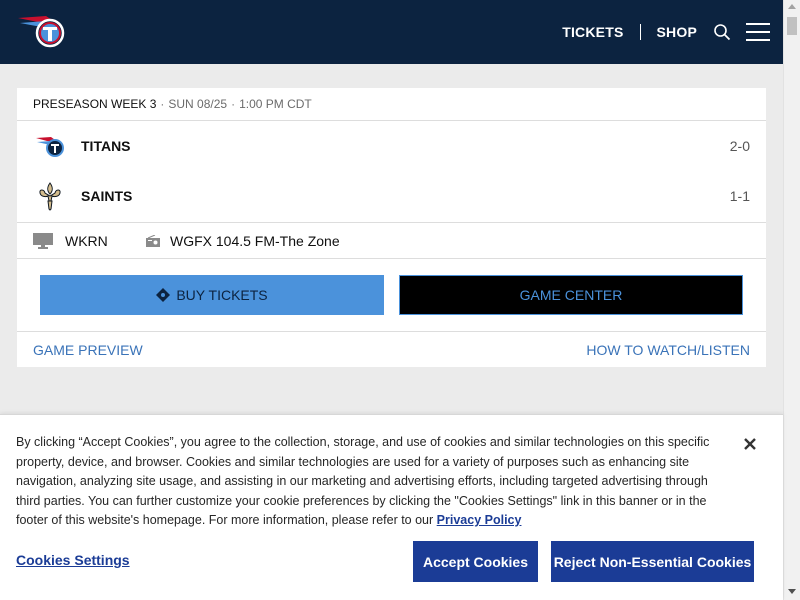 The image size is (800, 600). Describe the element at coordinates (107, 196) in the screenshot. I see `team-name: SAINTS` at that location.